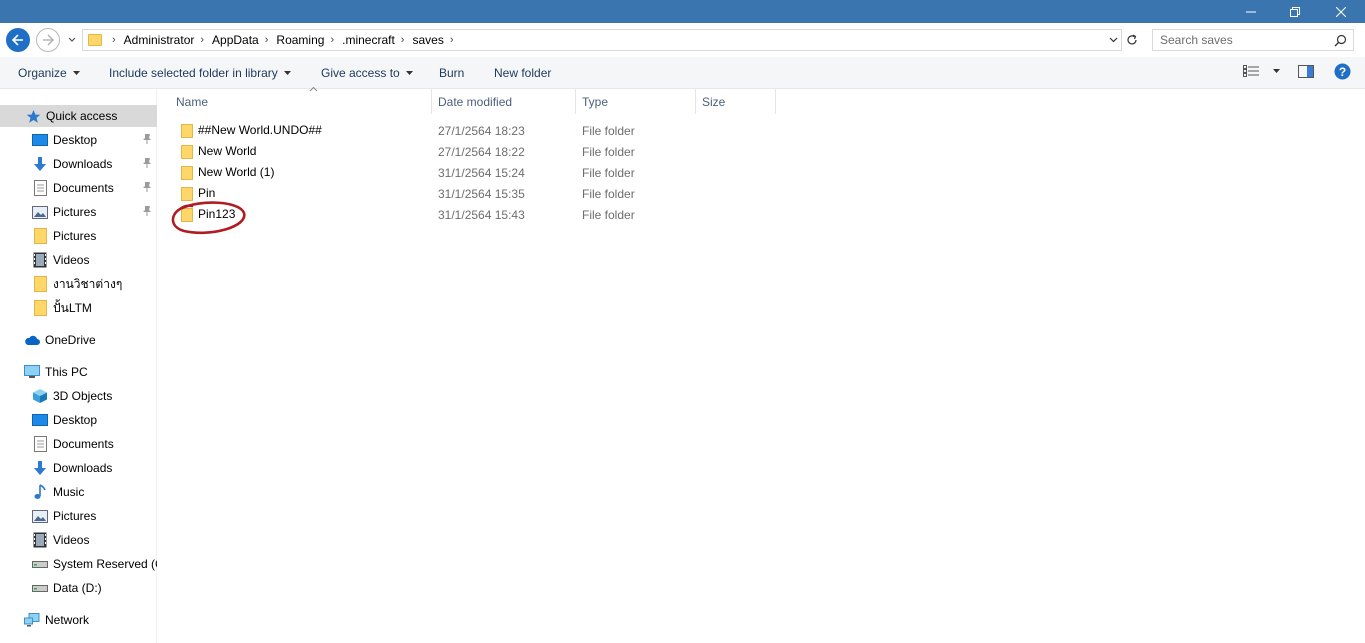 Image resolution: width=1365 pixels, height=643 pixels. Describe the element at coordinates (33, 116) in the screenshot. I see `star-icon` at that location.